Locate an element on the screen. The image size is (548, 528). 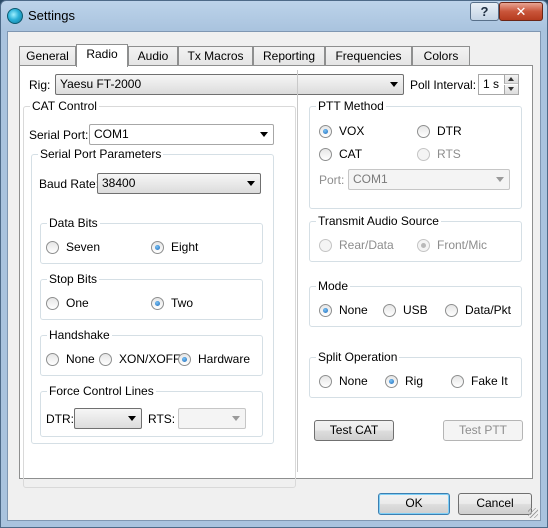
poll-interval-spinbox: 1 s is located at coordinates (498, 84).